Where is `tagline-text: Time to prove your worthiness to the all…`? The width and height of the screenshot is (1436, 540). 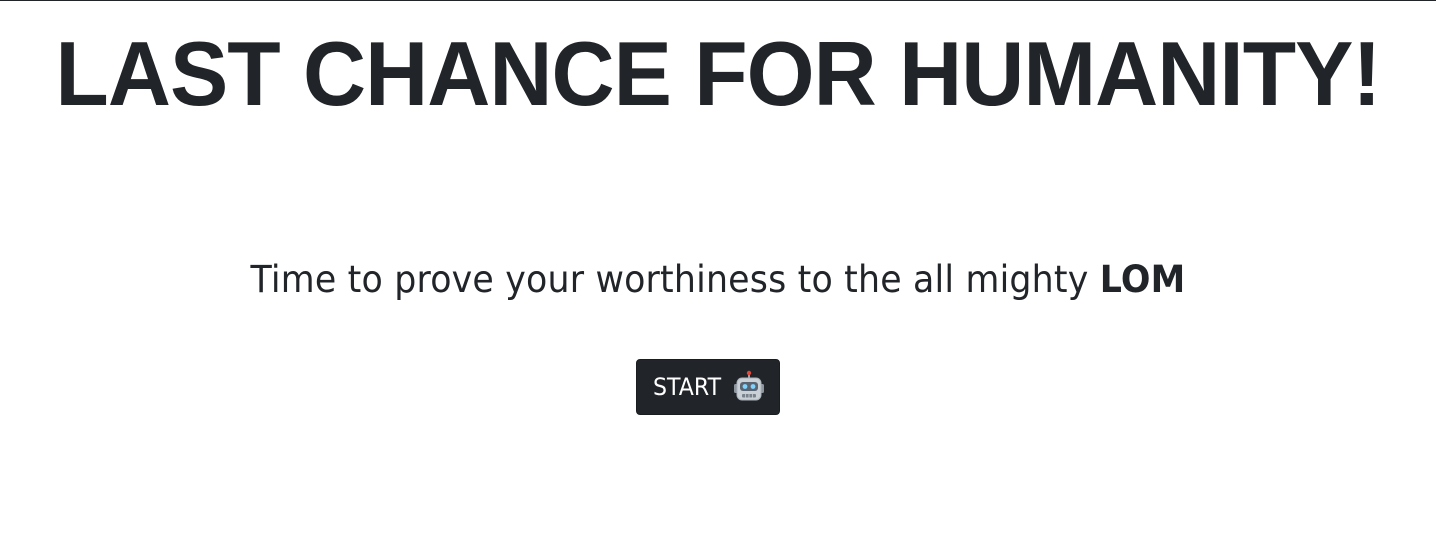
tagline-text: Time to prove your worthiness to the all… is located at coordinates (669, 279).